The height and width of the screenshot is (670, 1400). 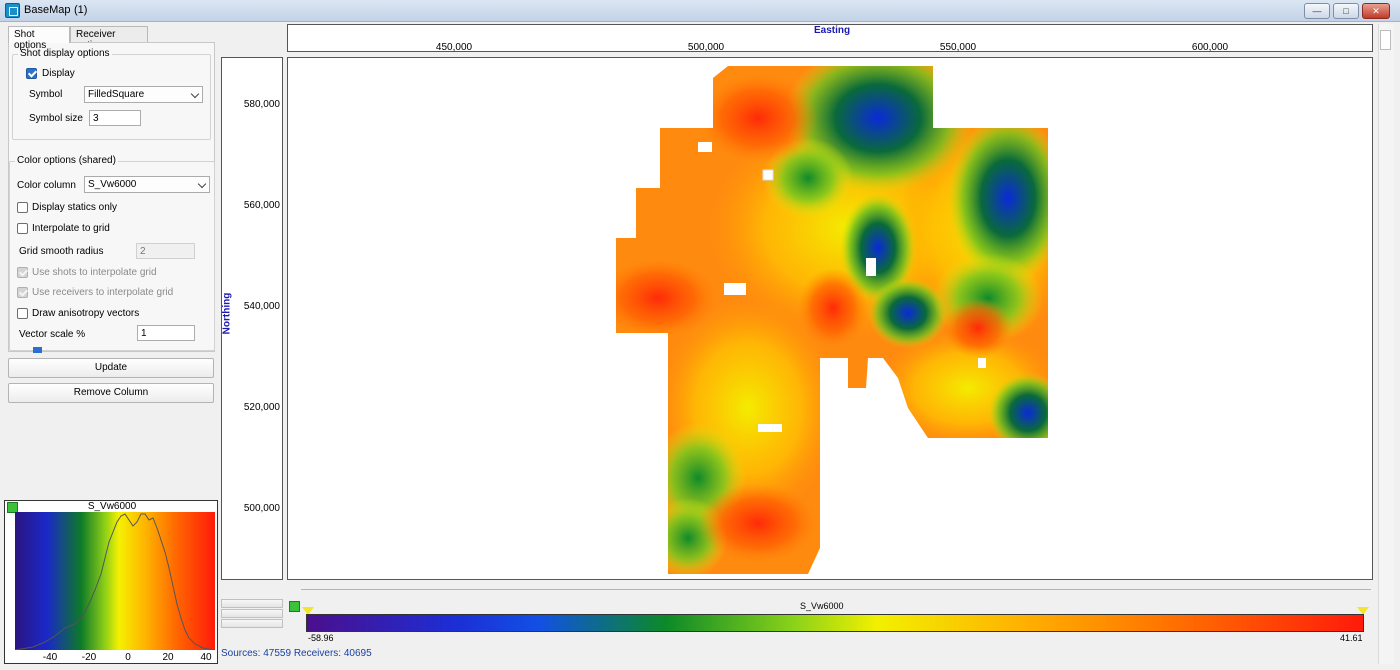 What do you see at coordinates (86, 313) in the screenshot?
I see `anisotropy-label: Draw anisotropy vectors` at bounding box center [86, 313].